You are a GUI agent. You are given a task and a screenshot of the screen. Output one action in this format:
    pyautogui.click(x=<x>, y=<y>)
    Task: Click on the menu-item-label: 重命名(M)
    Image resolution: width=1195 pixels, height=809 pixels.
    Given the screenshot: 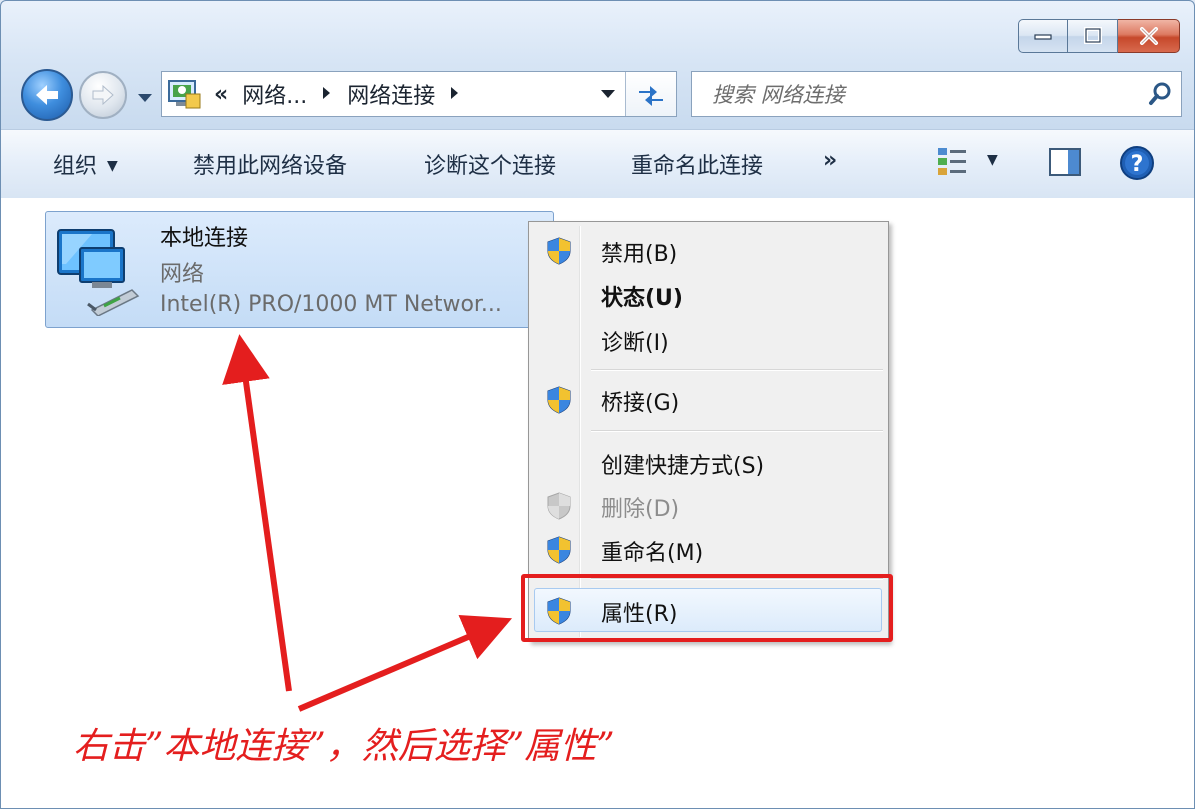 What is the action you would take?
    pyautogui.click(x=652, y=553)
    